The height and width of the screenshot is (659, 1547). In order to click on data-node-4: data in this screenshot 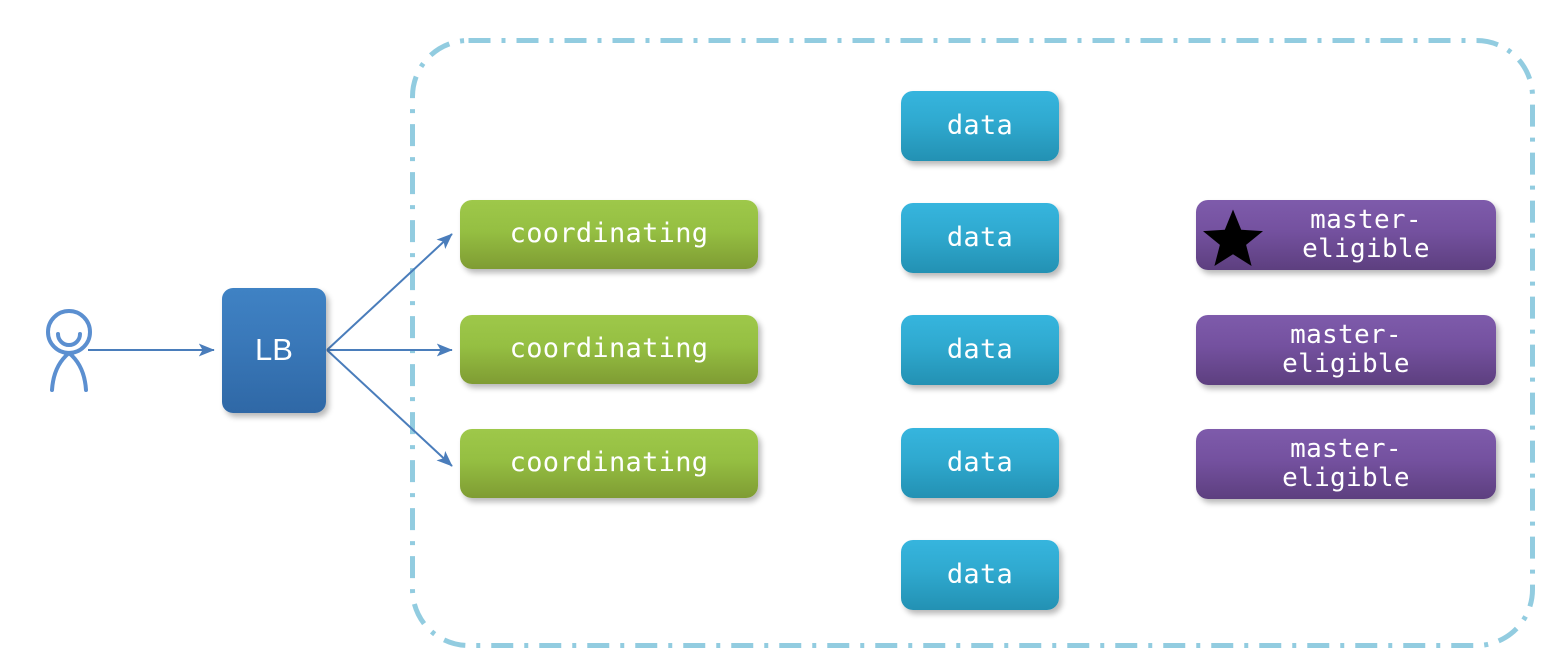, I will do `click(980, 463)`.